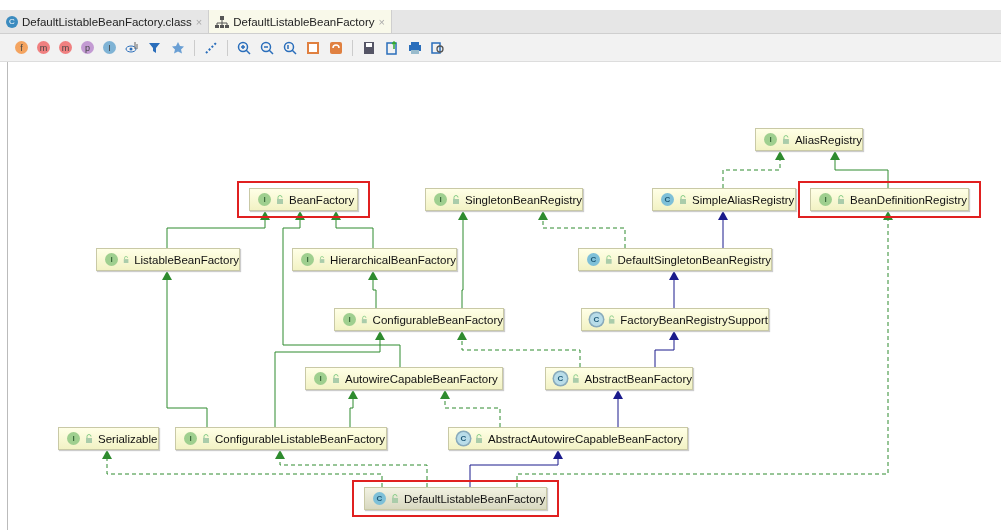 This screenshot has width=1001, height=530. I want to click on class-node: C AbstractBeanFactory, so click(619, 378).